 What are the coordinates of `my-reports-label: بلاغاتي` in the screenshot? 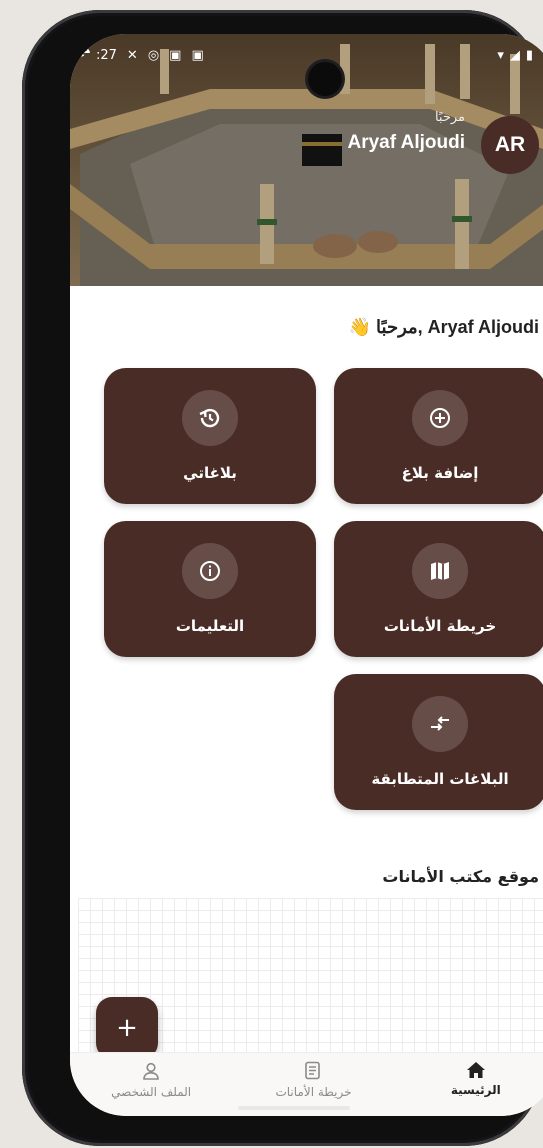 It's located at (210, 473).